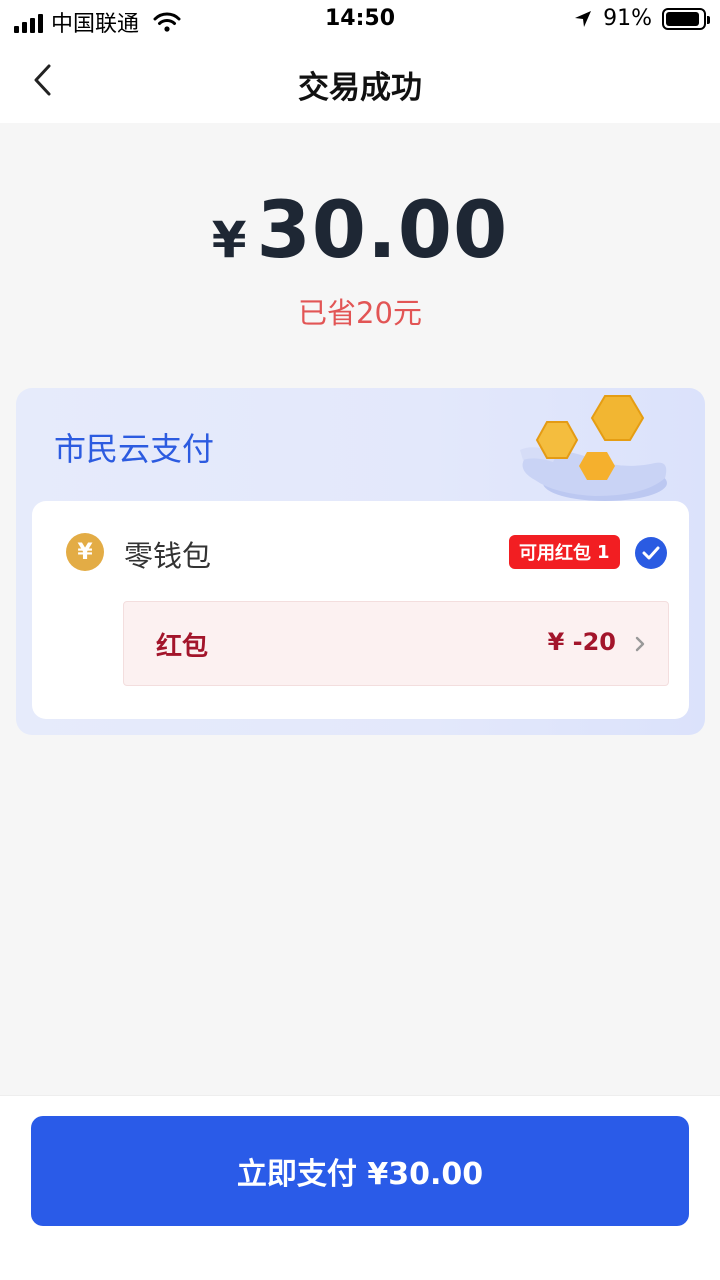  Describe the element at coordinates (583, 18) in the screenshot. I see `location-arrow-icon` at that location.